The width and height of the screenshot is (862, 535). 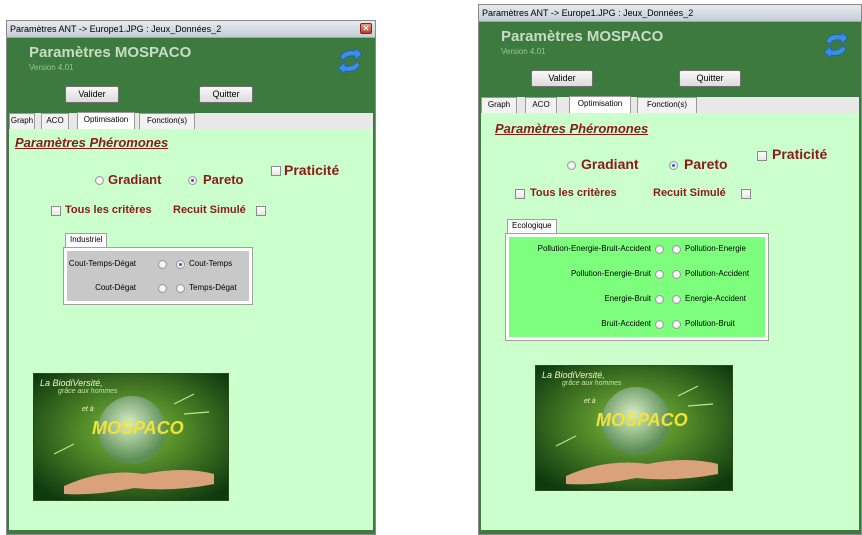 What do you see at coordinates (715, 298) in the screenshot?
I see `option-label: Energie-Accident` at bounding box center [715, 298].